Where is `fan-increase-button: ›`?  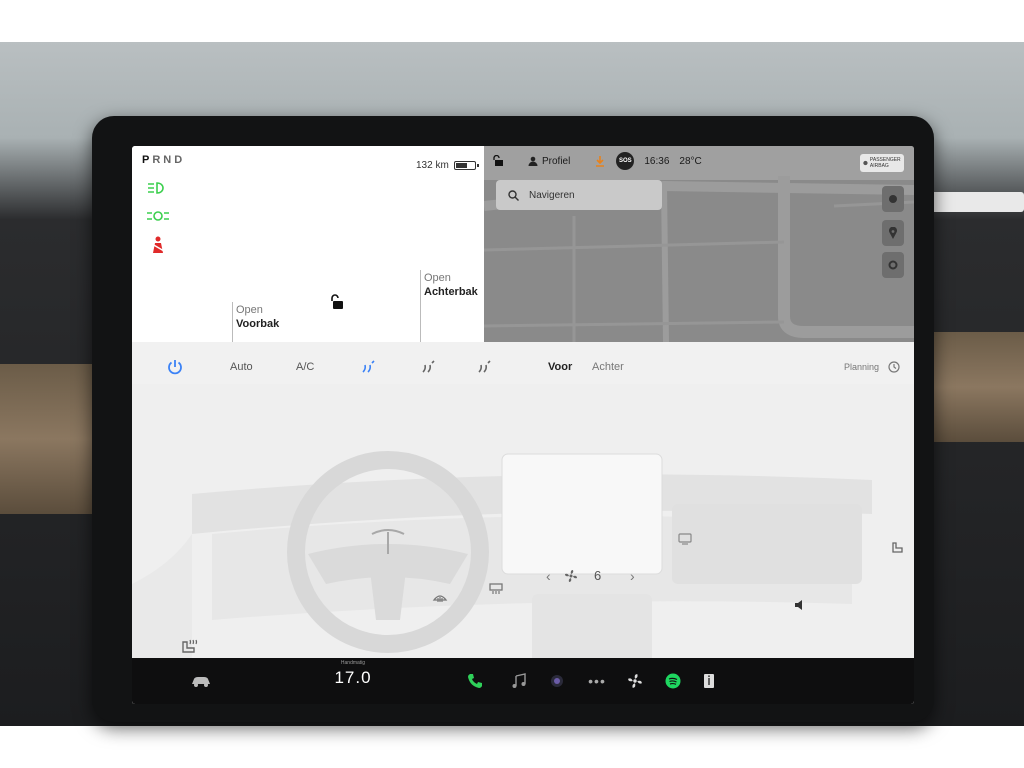 fan-increase-button: › is located at coordinates (632, 576).